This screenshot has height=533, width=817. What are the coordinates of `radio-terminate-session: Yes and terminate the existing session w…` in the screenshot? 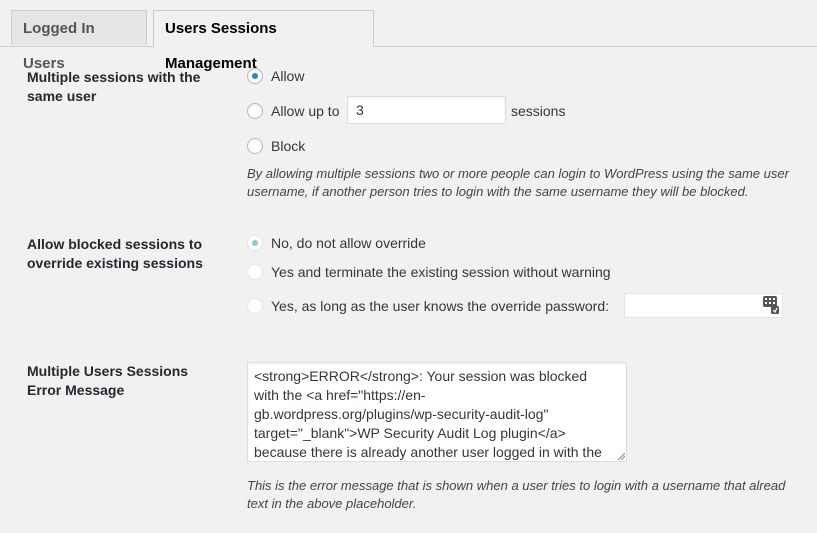 It's located at (429, 272).